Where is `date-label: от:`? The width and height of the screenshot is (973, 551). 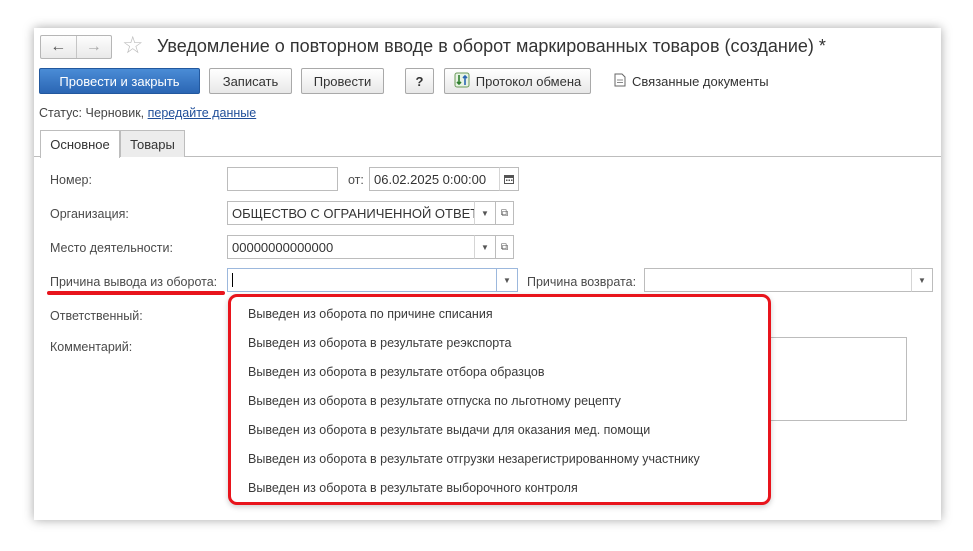
date-label: от: is located at coordinates (356, 180).